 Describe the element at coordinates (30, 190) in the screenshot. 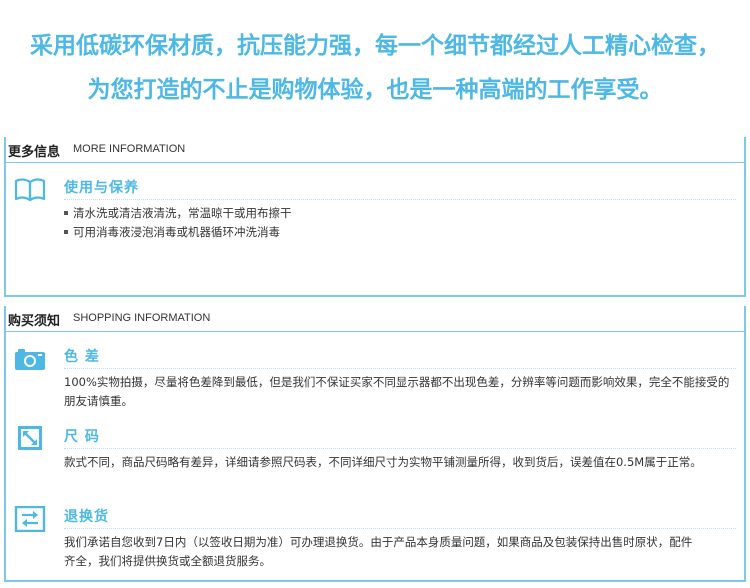

I see `open-book-icon` at that location.